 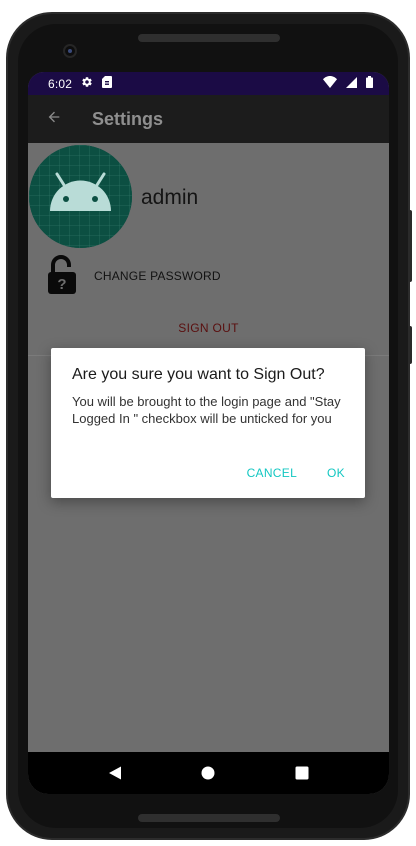 What do you see at coordinates (208, 83) in the screenshot?
I see `status-bar: 6:02` at bounding box center [208, 83].